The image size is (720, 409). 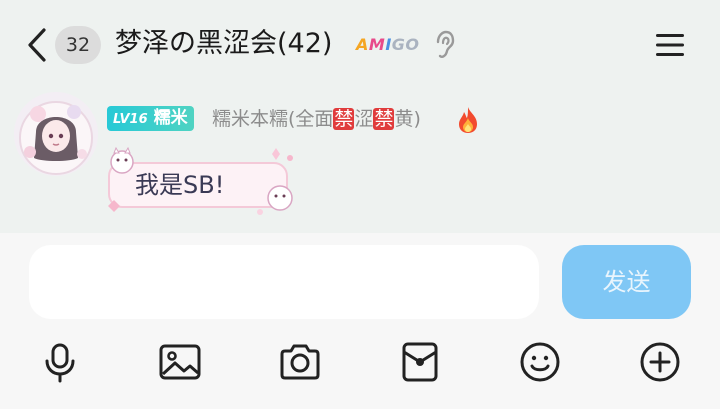 I want to click on fire-icon, so click(x=468, y=120).